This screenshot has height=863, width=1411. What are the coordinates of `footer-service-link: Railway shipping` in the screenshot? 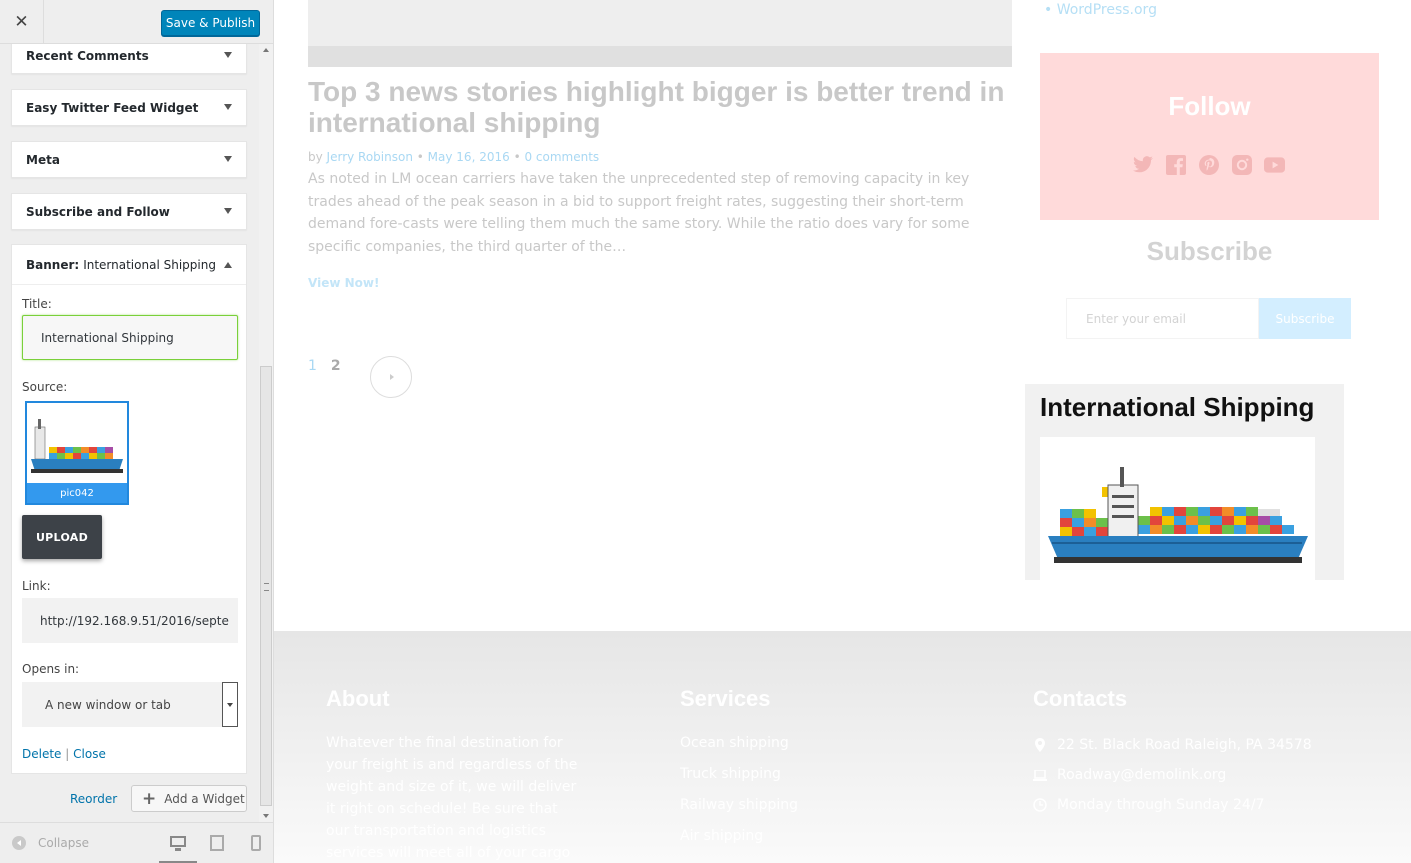 It's located at (739, 805).